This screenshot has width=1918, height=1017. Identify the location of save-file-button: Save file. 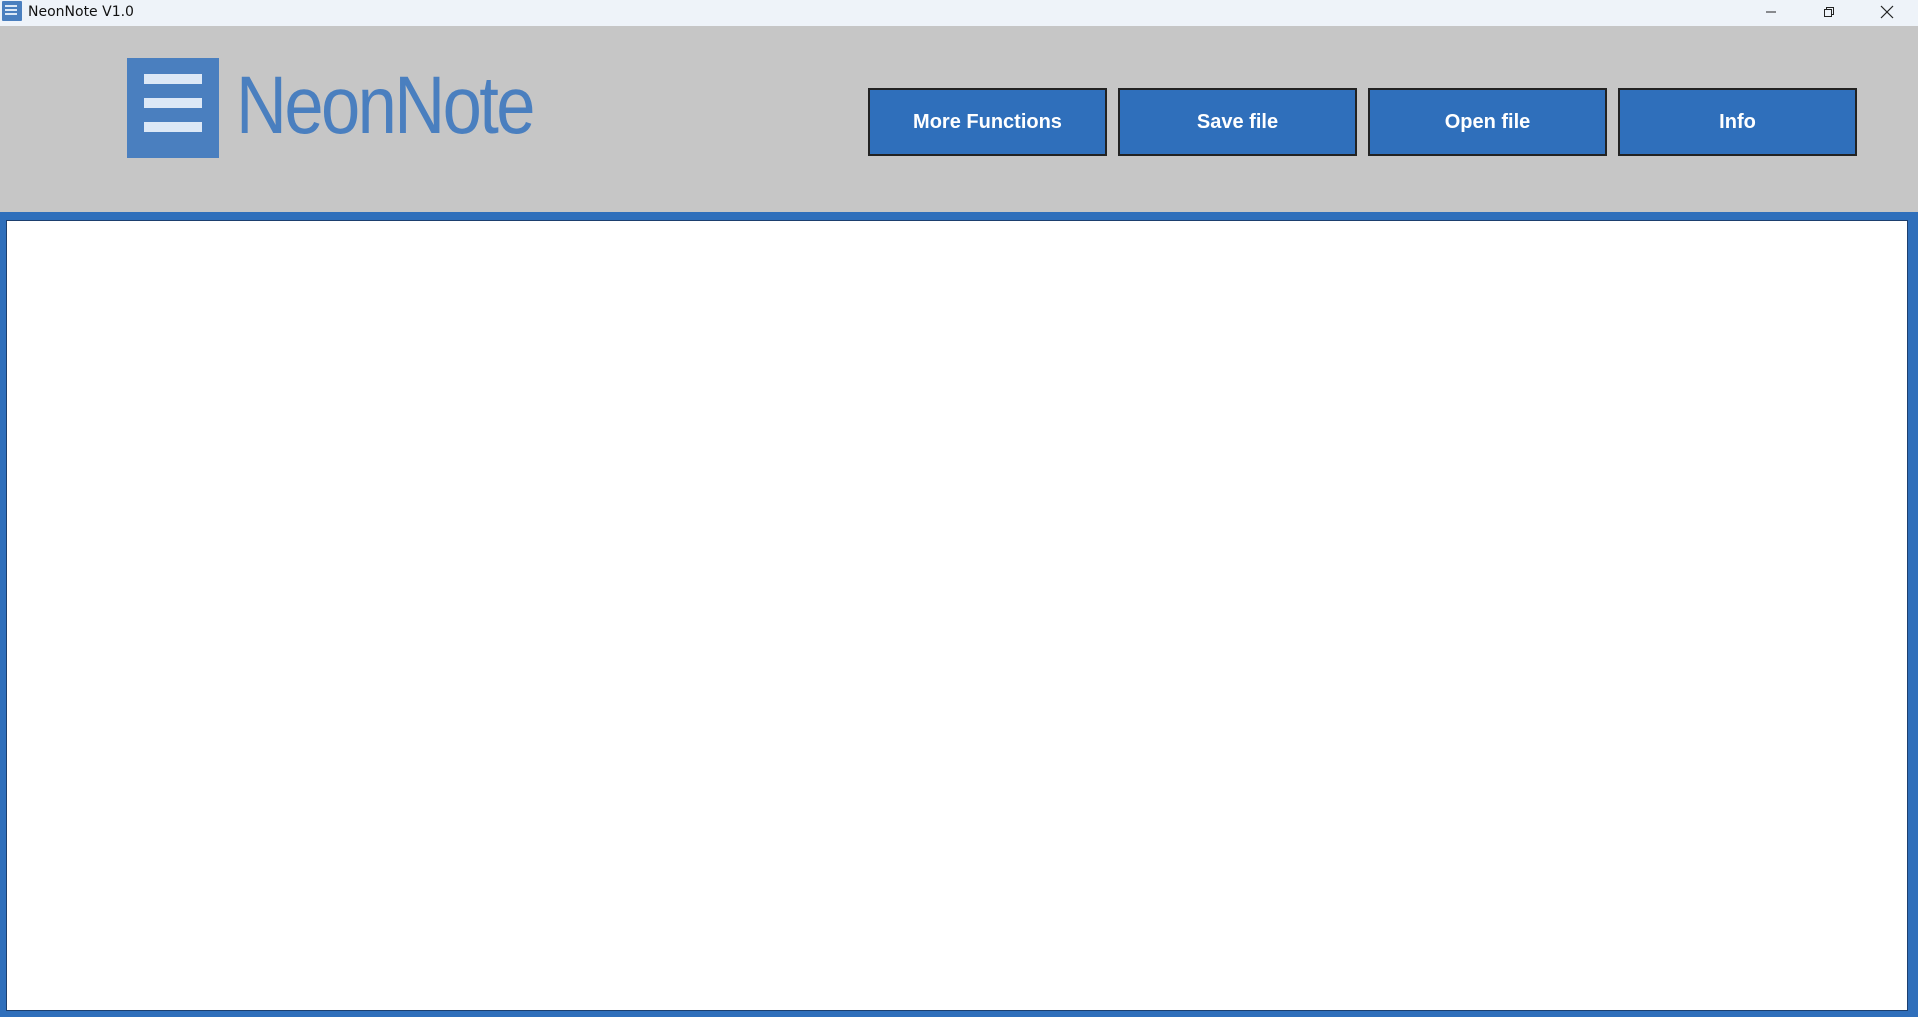
(1237, 122).